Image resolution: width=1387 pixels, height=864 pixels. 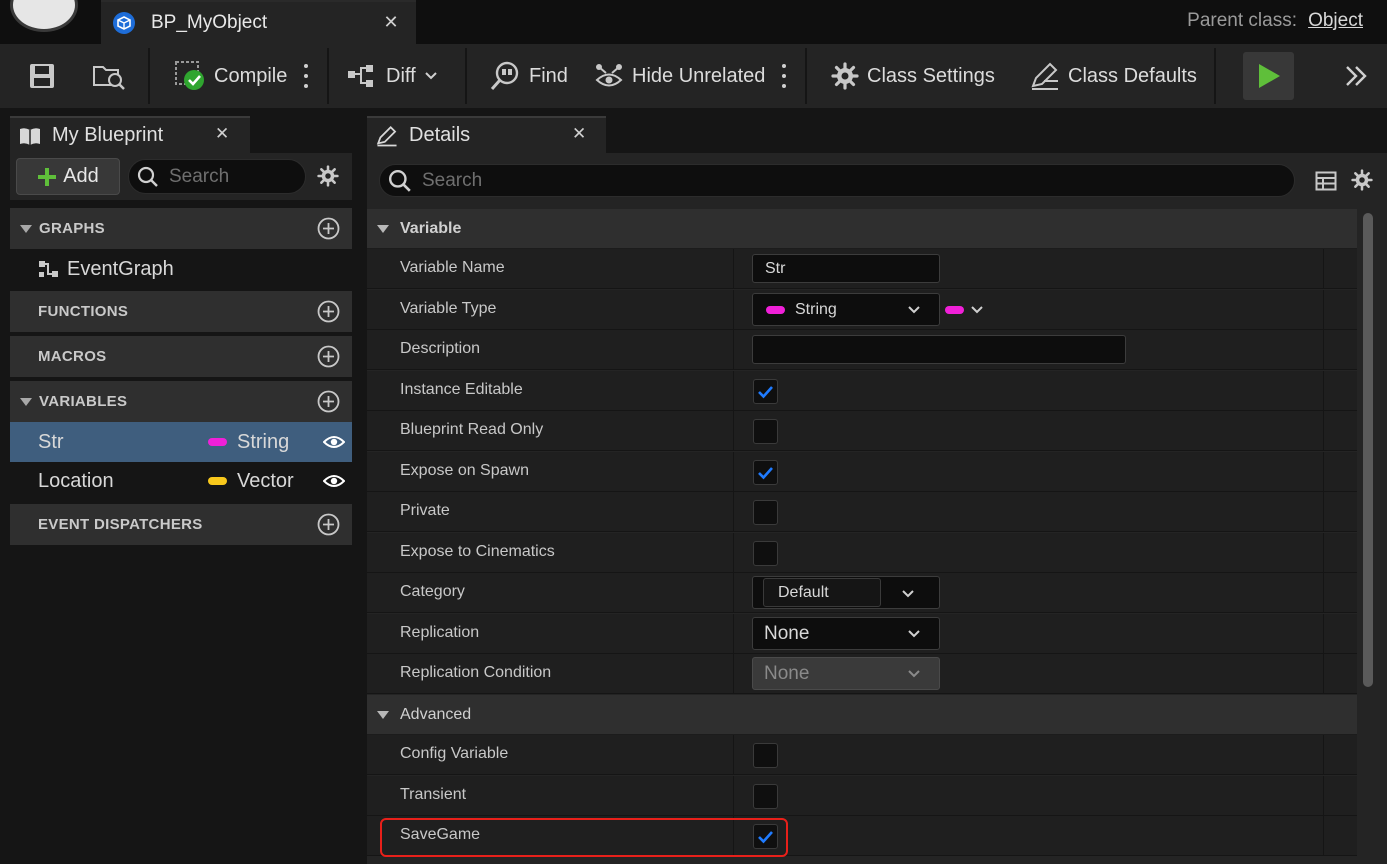 I want to click on hide-unrelated-options-icon, so click(x=784, y=76).